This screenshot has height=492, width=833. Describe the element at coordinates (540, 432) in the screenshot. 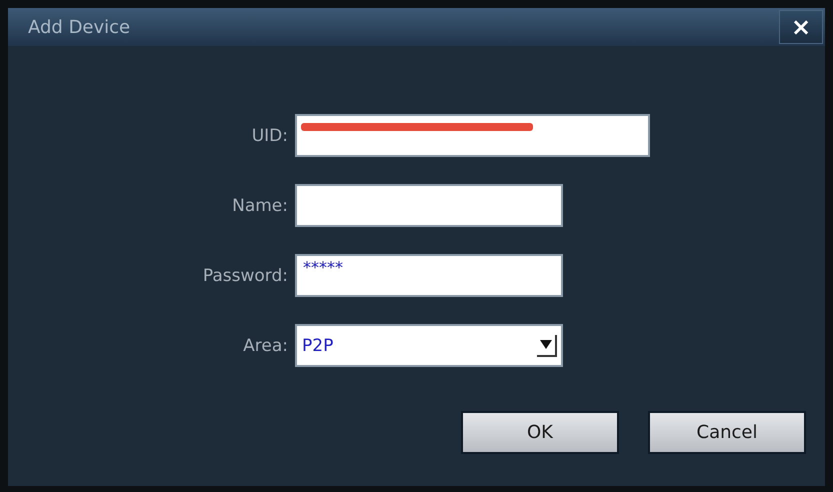

I see `ok-button: OK` at that location.